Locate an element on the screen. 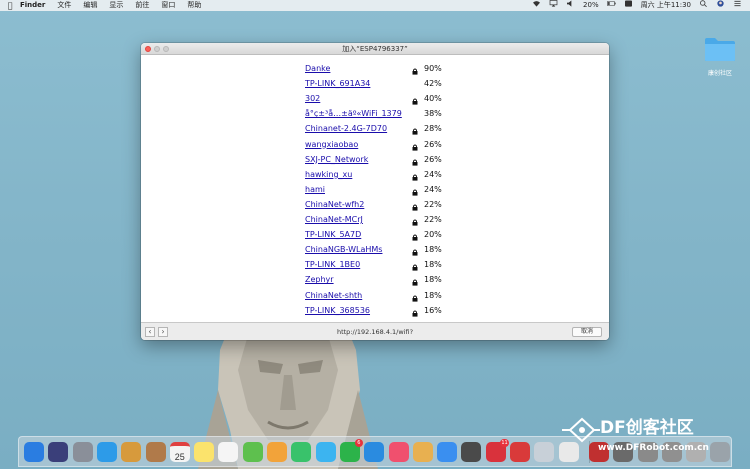 The height and width of the screenshot is (469, 750). wifi-ssid-link: 302 is located at coordinates (312, 98).